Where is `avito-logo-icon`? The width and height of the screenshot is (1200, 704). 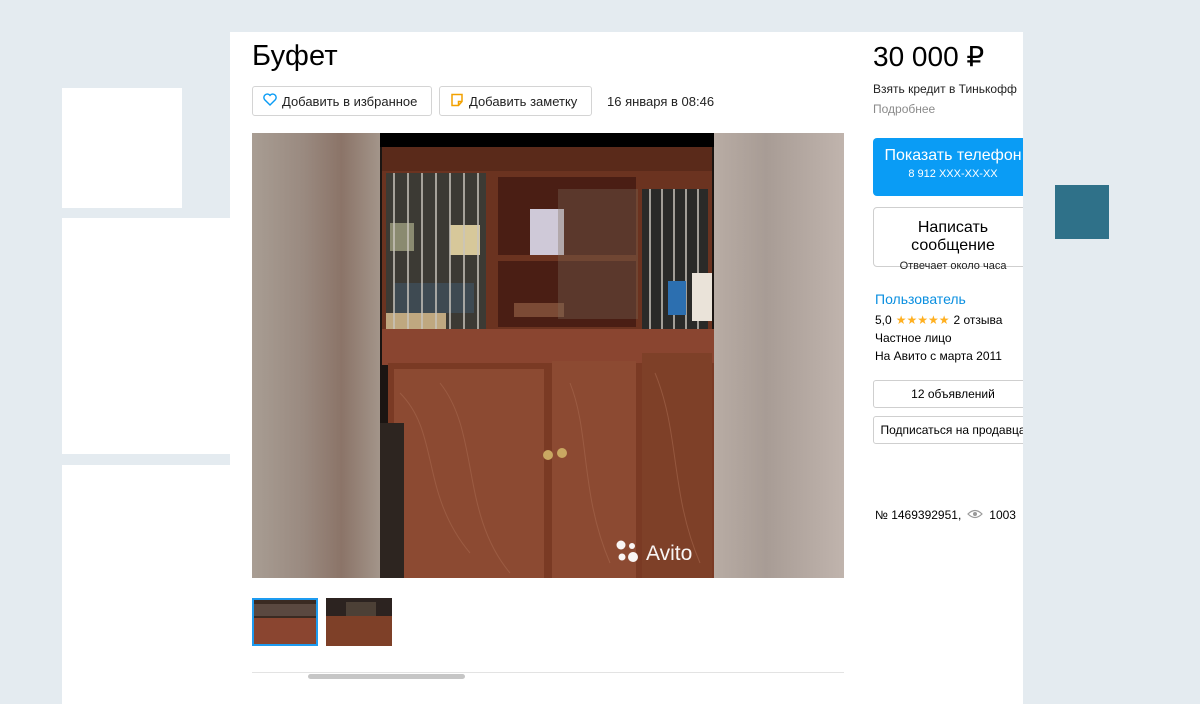 avito-logo-icon is located at coordinates (627, 554).